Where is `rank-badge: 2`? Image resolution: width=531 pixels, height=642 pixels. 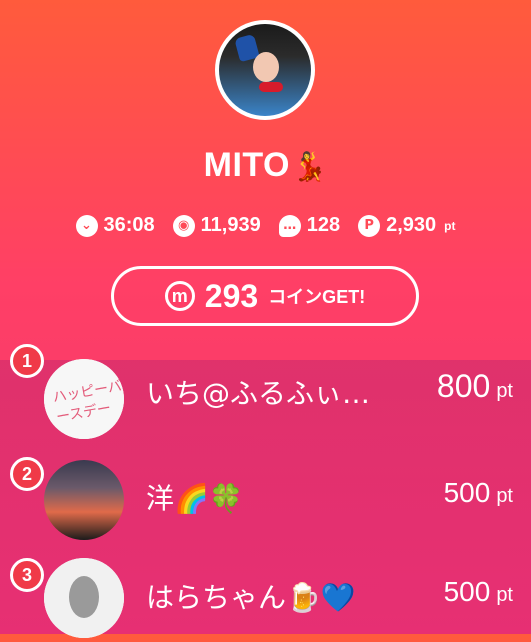 rank-badge: 2 is located at coordinates (27, 474).